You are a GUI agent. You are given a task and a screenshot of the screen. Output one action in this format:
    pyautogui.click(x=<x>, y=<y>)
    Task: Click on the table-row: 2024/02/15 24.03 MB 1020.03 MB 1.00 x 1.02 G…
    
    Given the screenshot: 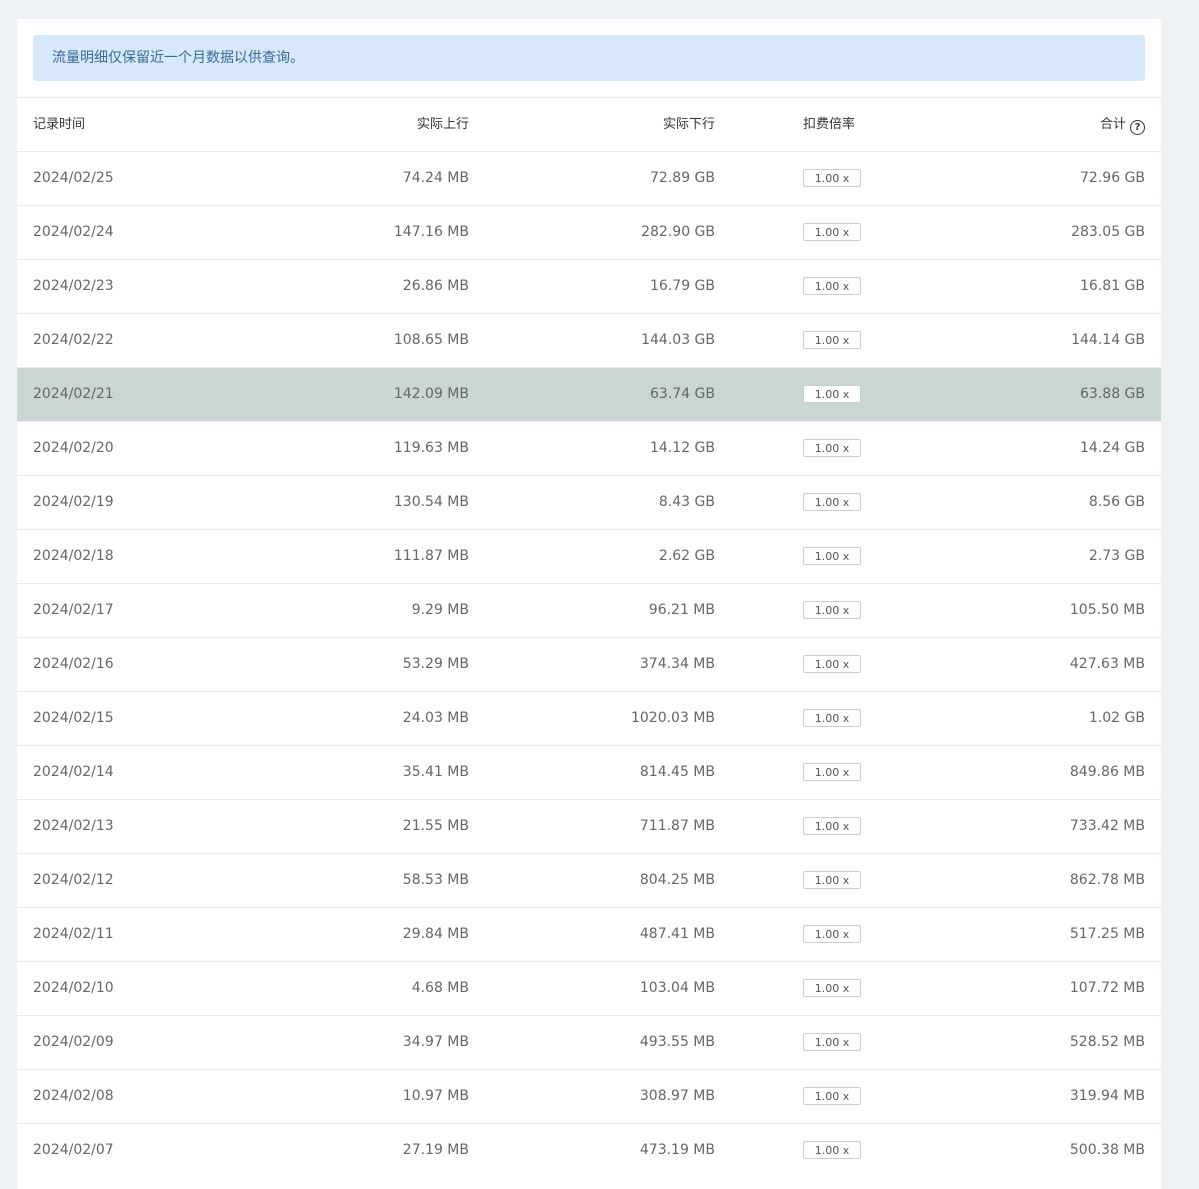 What is the action you would take?
    pyautogui.click(x=589, y=718)
    